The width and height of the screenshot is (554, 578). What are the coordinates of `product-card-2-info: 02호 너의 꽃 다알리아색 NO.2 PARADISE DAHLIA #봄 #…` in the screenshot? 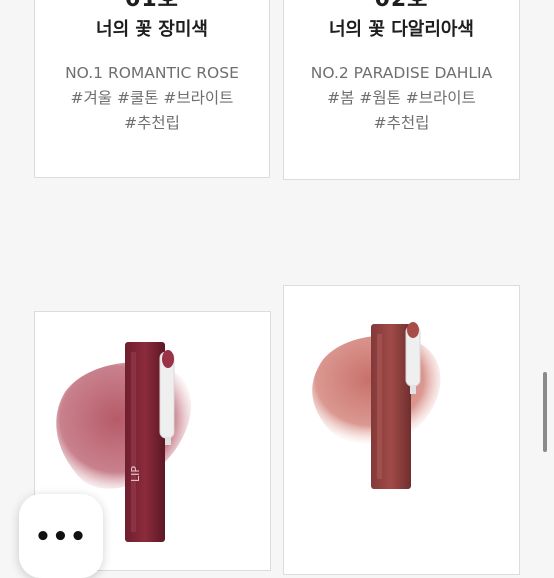 It's located at (401, 90).